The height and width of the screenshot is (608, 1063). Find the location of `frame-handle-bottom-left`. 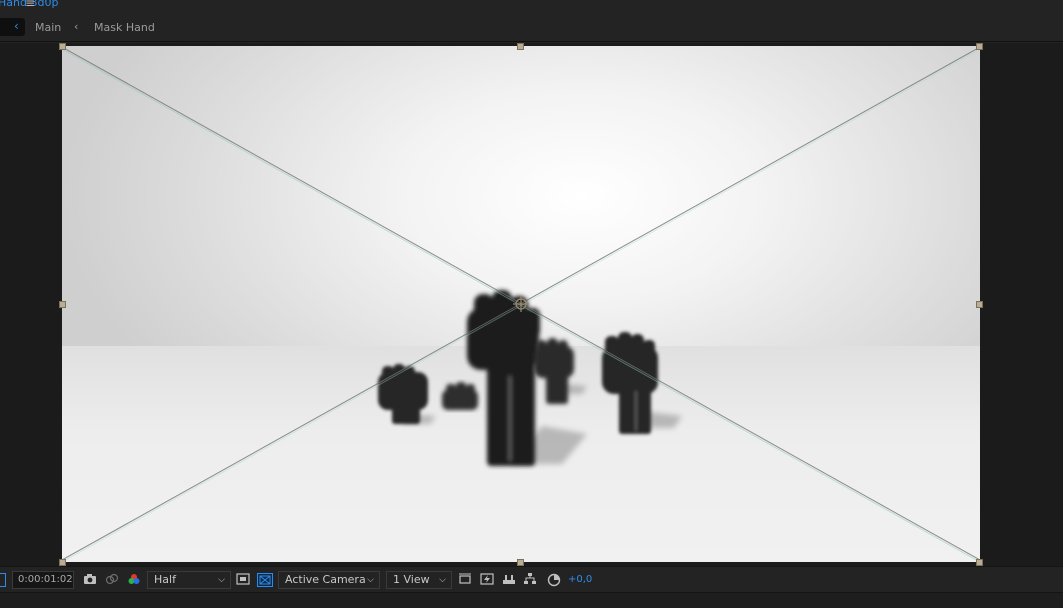

frame-handle-bottom-left is located at coordinates (62, 562).